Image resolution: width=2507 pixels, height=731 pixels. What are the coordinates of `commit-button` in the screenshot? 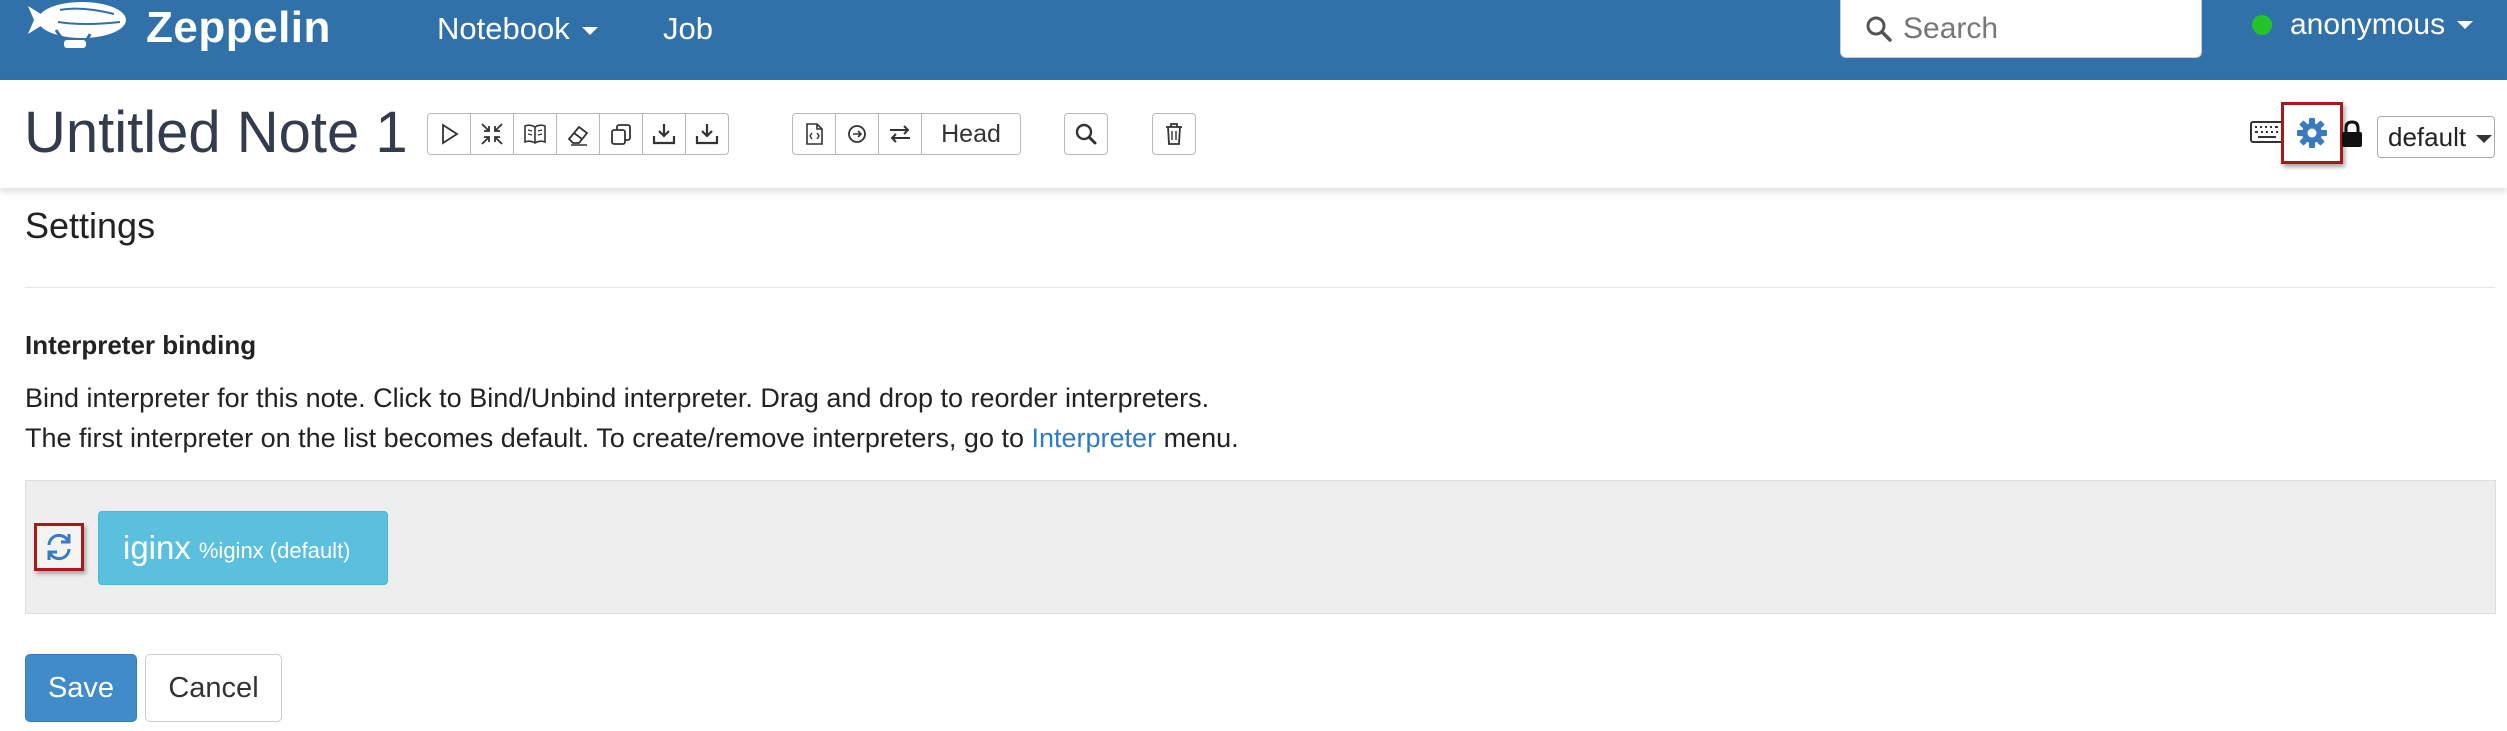 It's located at (857, 134).